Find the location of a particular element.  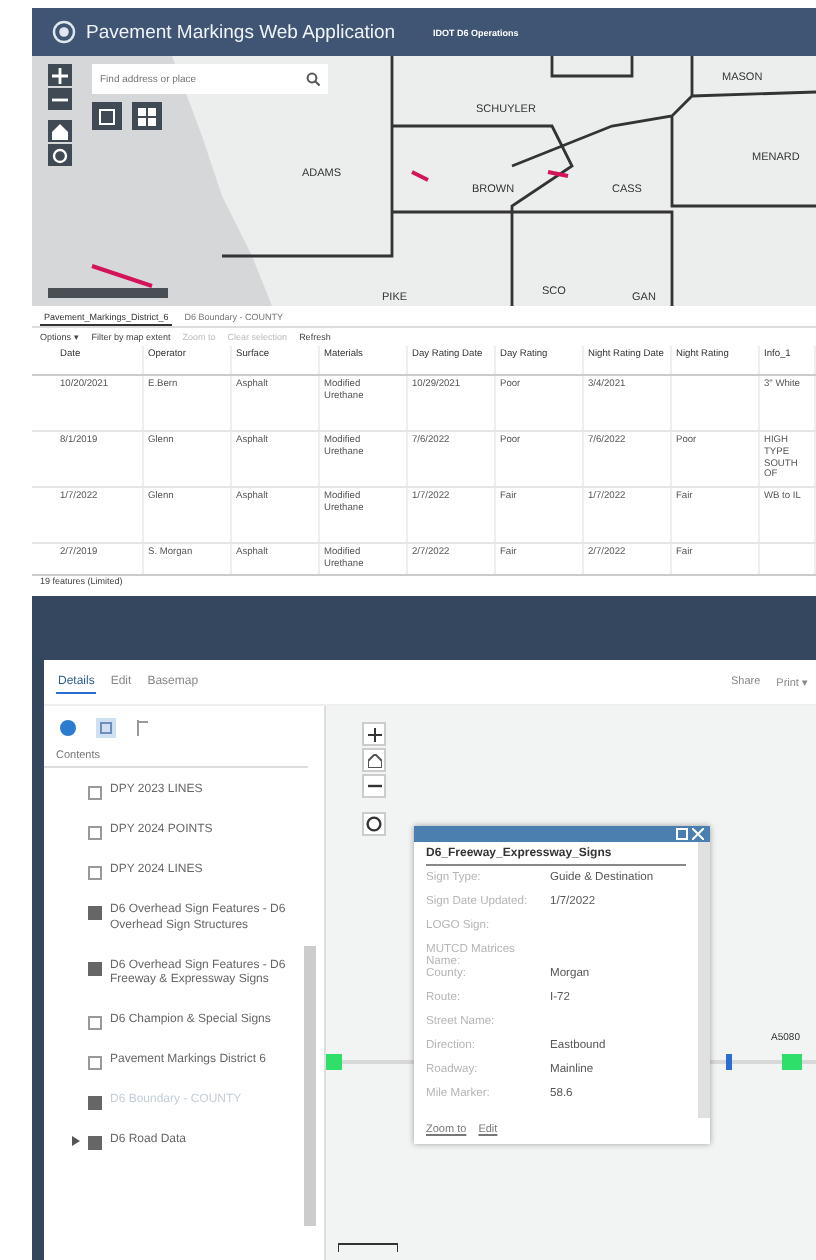

coordinates-bar is located at coordinates (108, 293).